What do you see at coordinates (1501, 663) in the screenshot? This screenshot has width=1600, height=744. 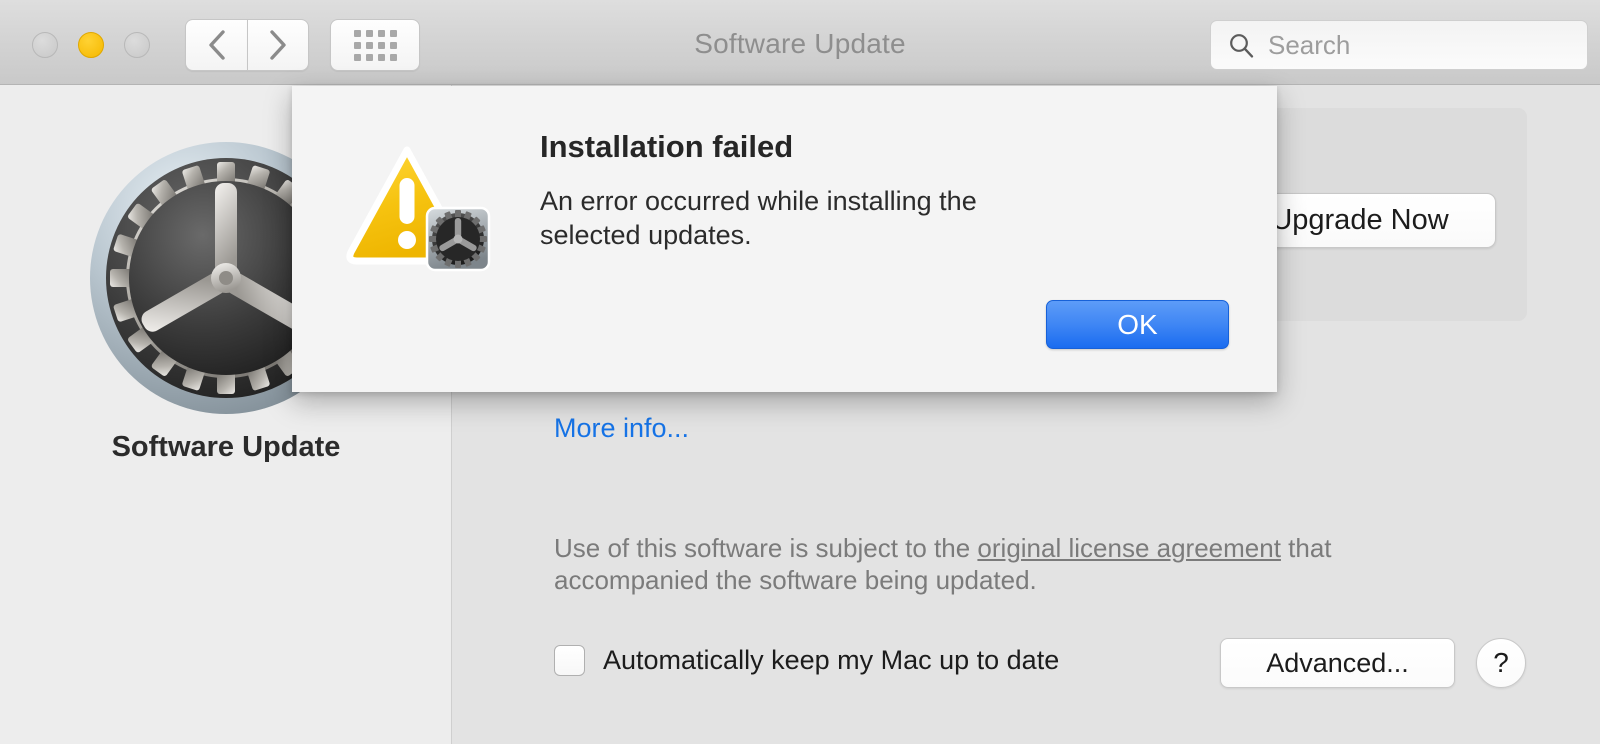 I see `help-button: ?` at bounding box center [1501, 663].